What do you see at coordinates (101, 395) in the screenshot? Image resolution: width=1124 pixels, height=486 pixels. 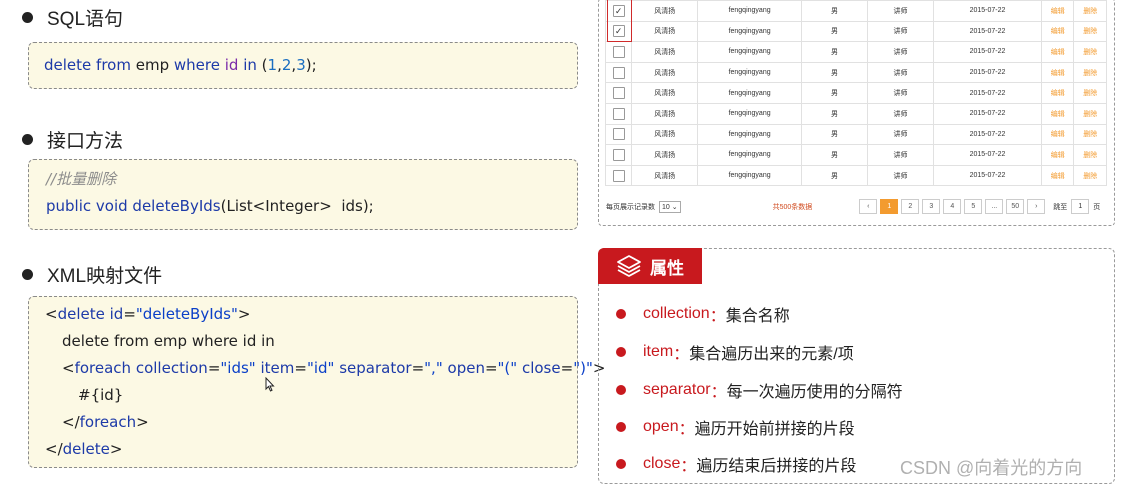 I see `xml-line-4: #{id}` at bounding box center [101, 395].